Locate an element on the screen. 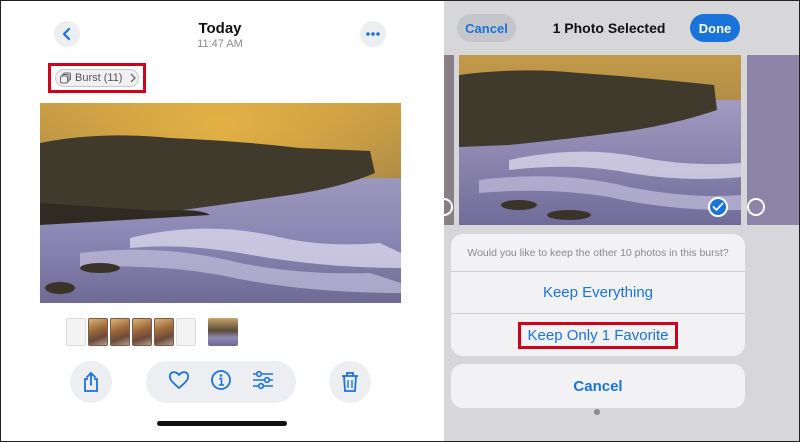 The image size is (800, 442). keep-favorite-button: Keep Only 1 Favorite is located at coordinates (598, 335).